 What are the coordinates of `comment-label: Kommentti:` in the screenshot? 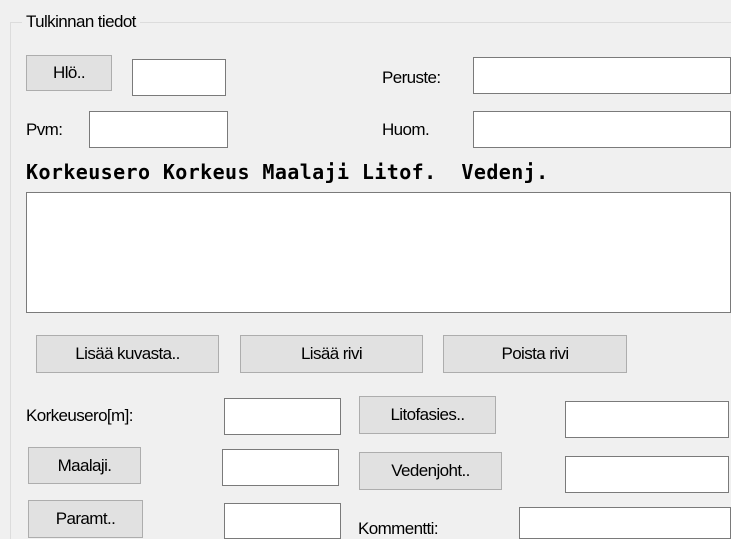 It's located at (398, 528).